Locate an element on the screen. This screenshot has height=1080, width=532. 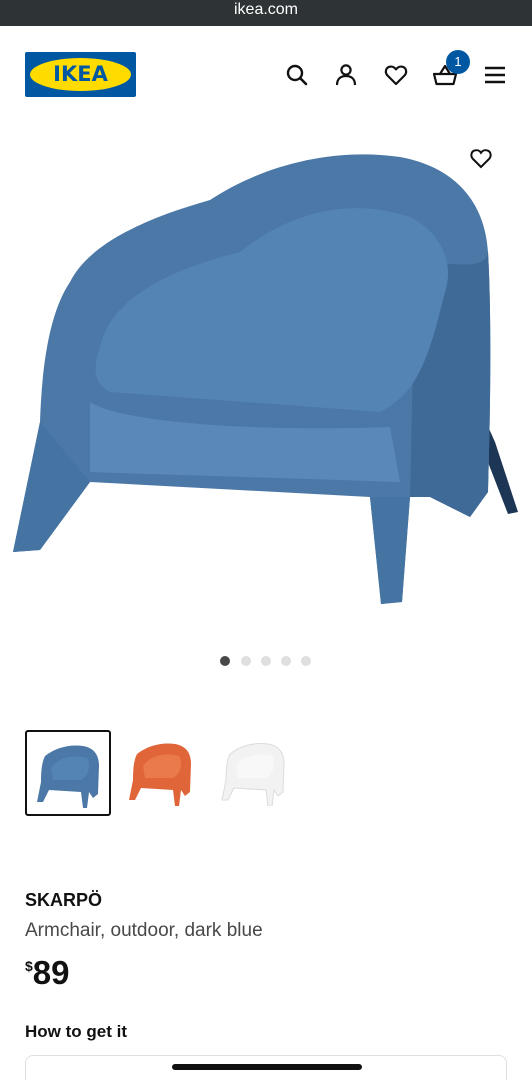
cart-count-badge: 1 is located at coordinates (458, 62).